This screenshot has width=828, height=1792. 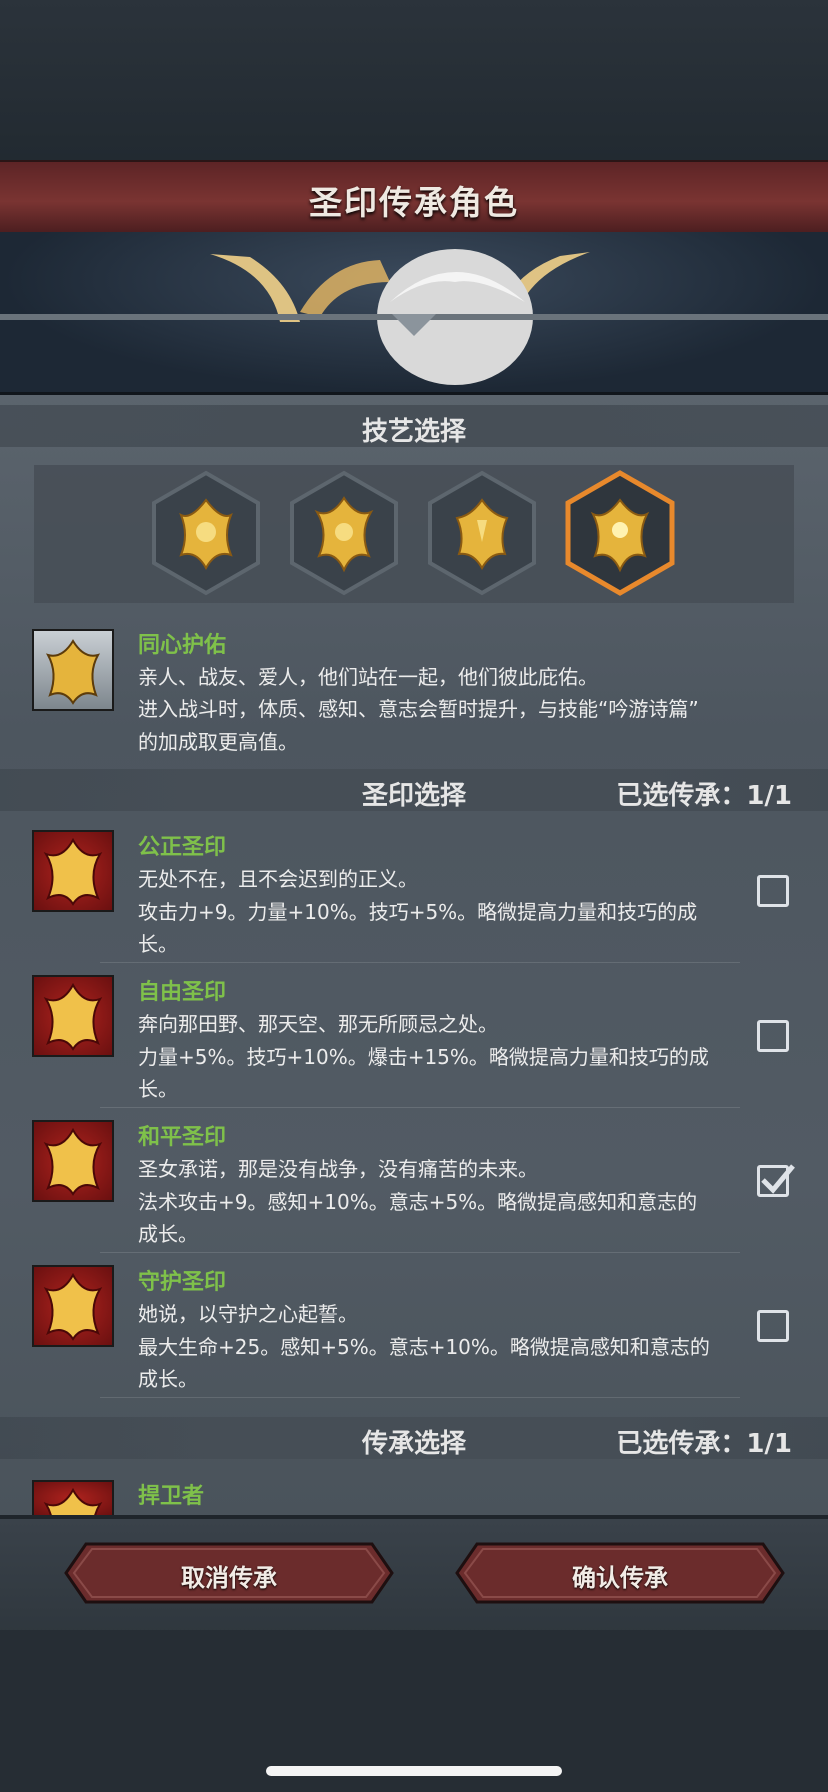 What do you see at coordinates (318, 1024) in the screenshot?
I see `seal-desc-line: 奔向那田野、那天空、那无所顾忌之处。` at bounding box center [318, 1024].